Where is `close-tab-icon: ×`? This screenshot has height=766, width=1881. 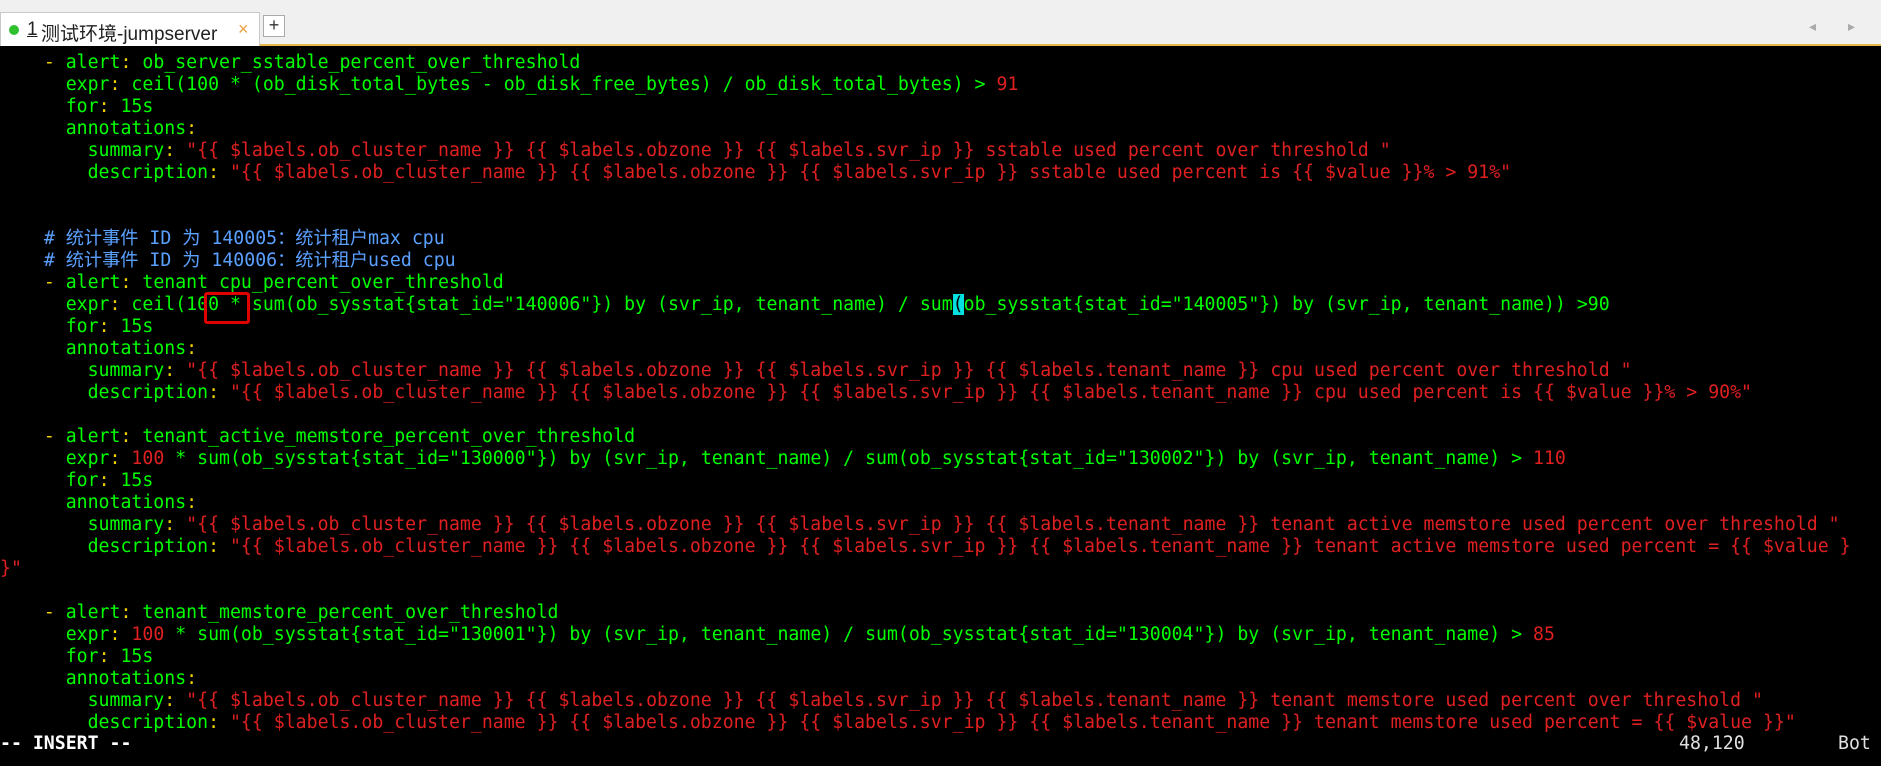
close-tab-icon: × is located at coordinates (243, 29).